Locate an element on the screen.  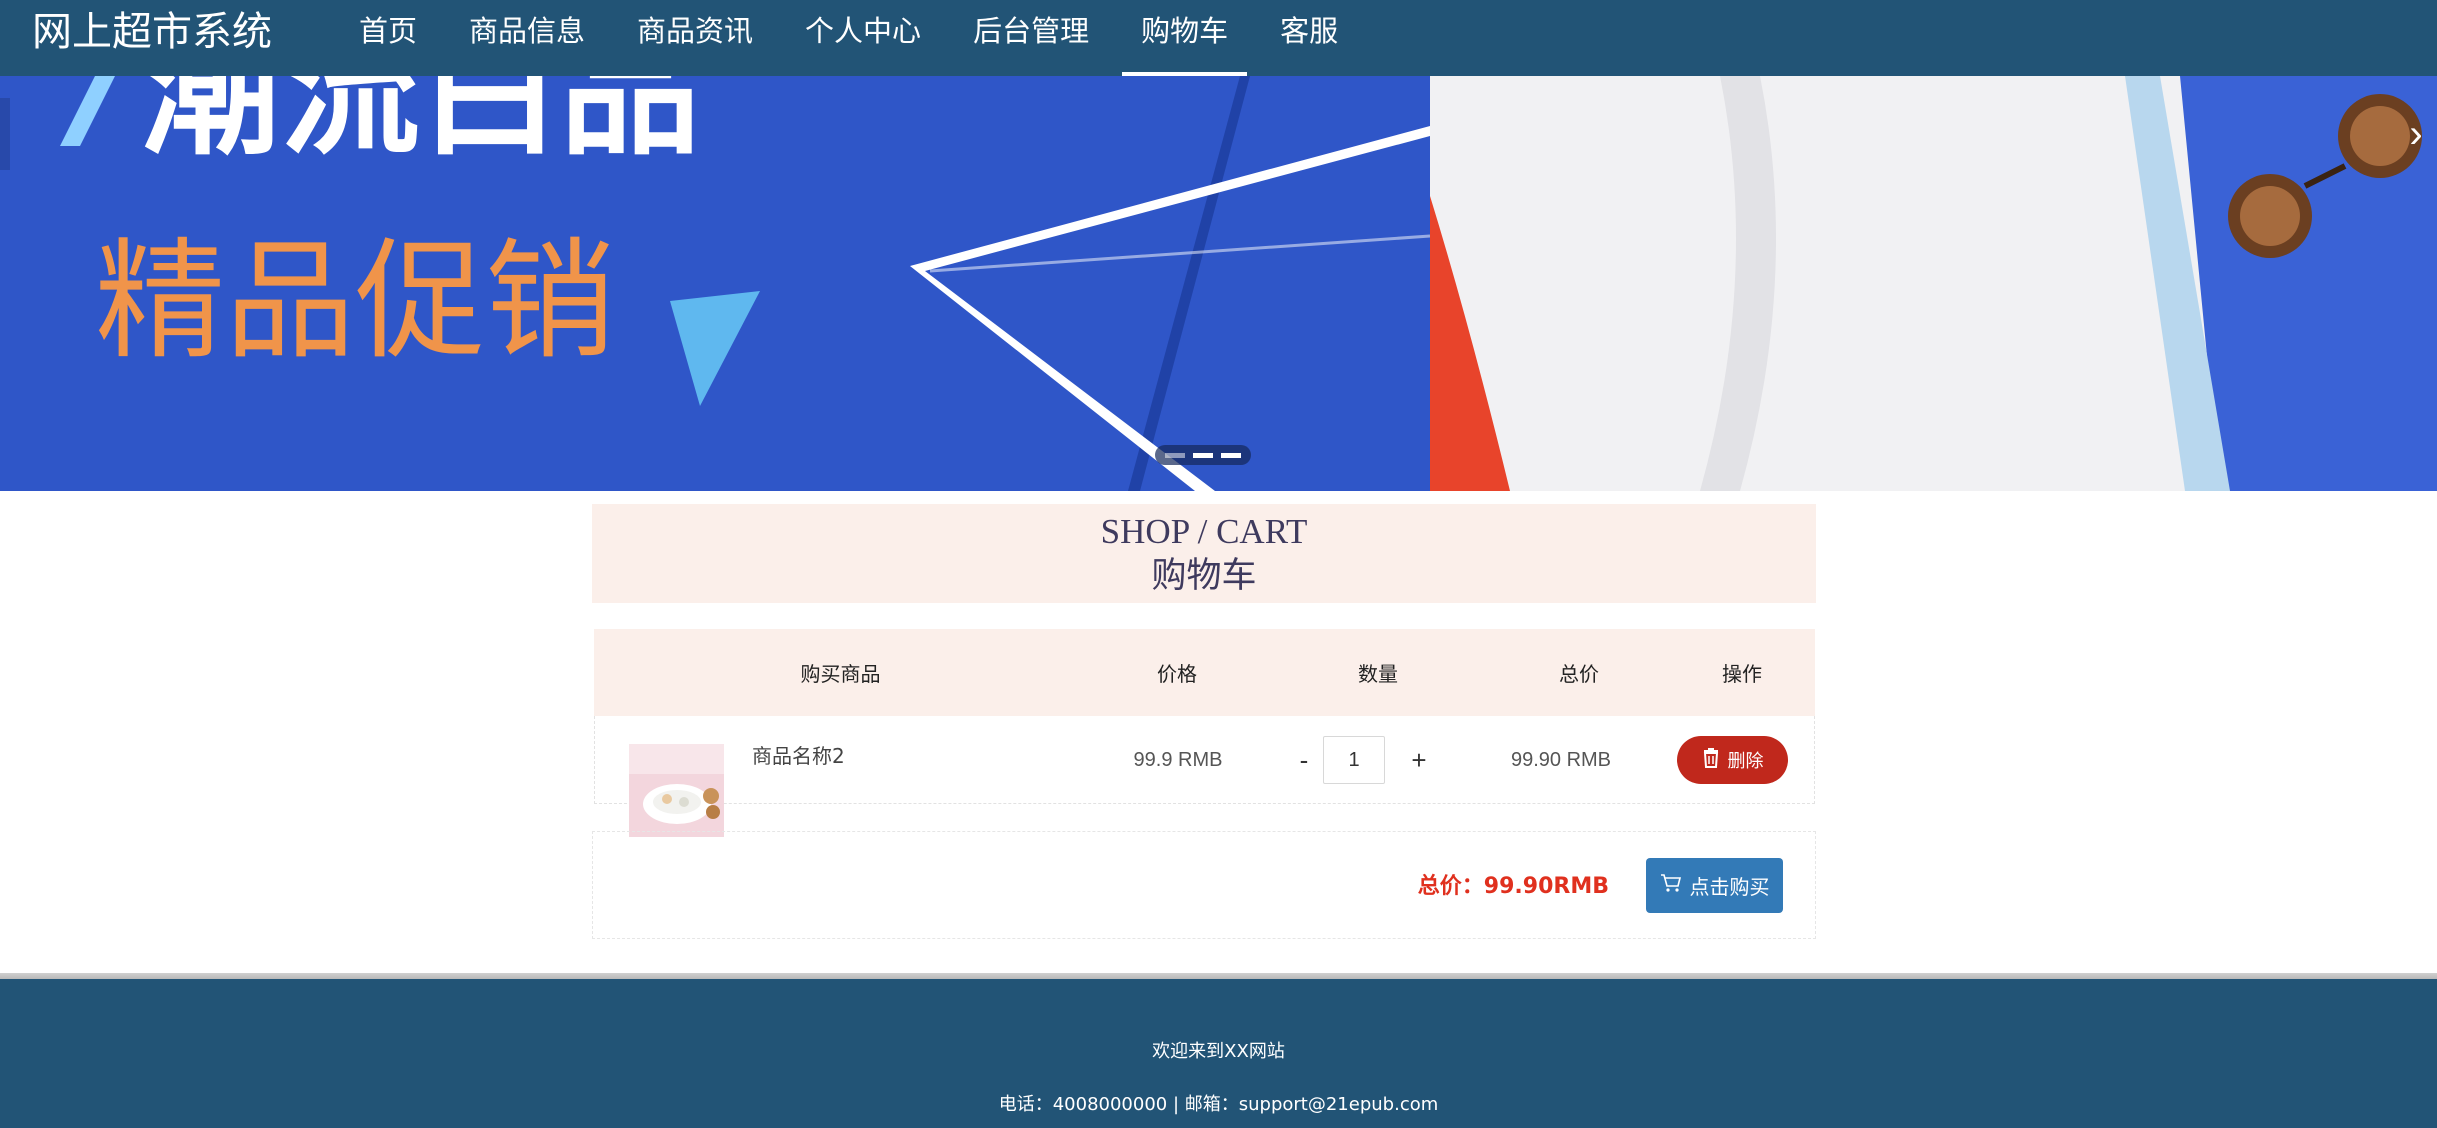
product-thumbnail is located at coordinates (676, 790).